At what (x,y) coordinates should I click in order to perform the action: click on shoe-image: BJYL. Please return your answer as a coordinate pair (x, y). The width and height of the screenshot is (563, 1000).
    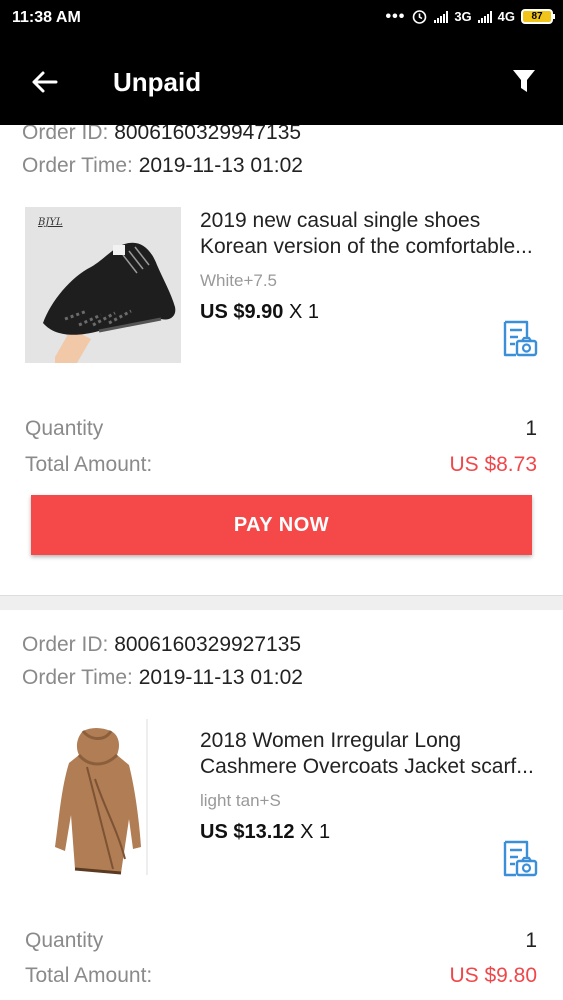
    Looking at the image, I should click on (103, 285).